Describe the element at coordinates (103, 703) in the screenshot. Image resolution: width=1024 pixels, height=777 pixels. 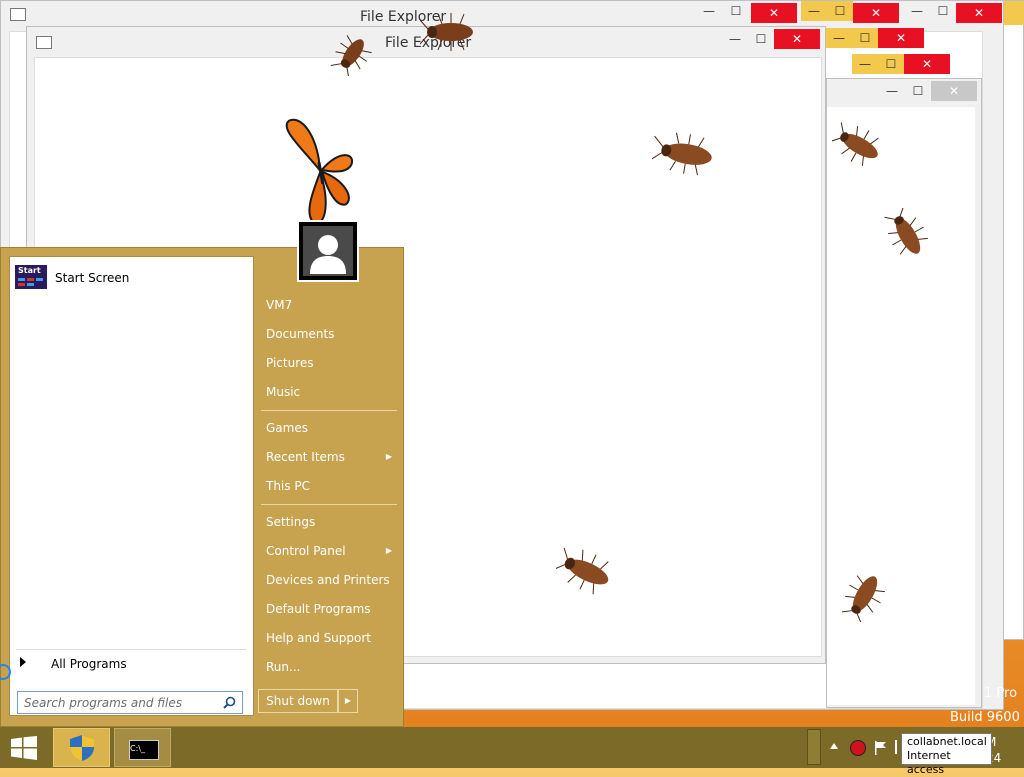
I see `search-placeholder: Search programs and files` at that location.